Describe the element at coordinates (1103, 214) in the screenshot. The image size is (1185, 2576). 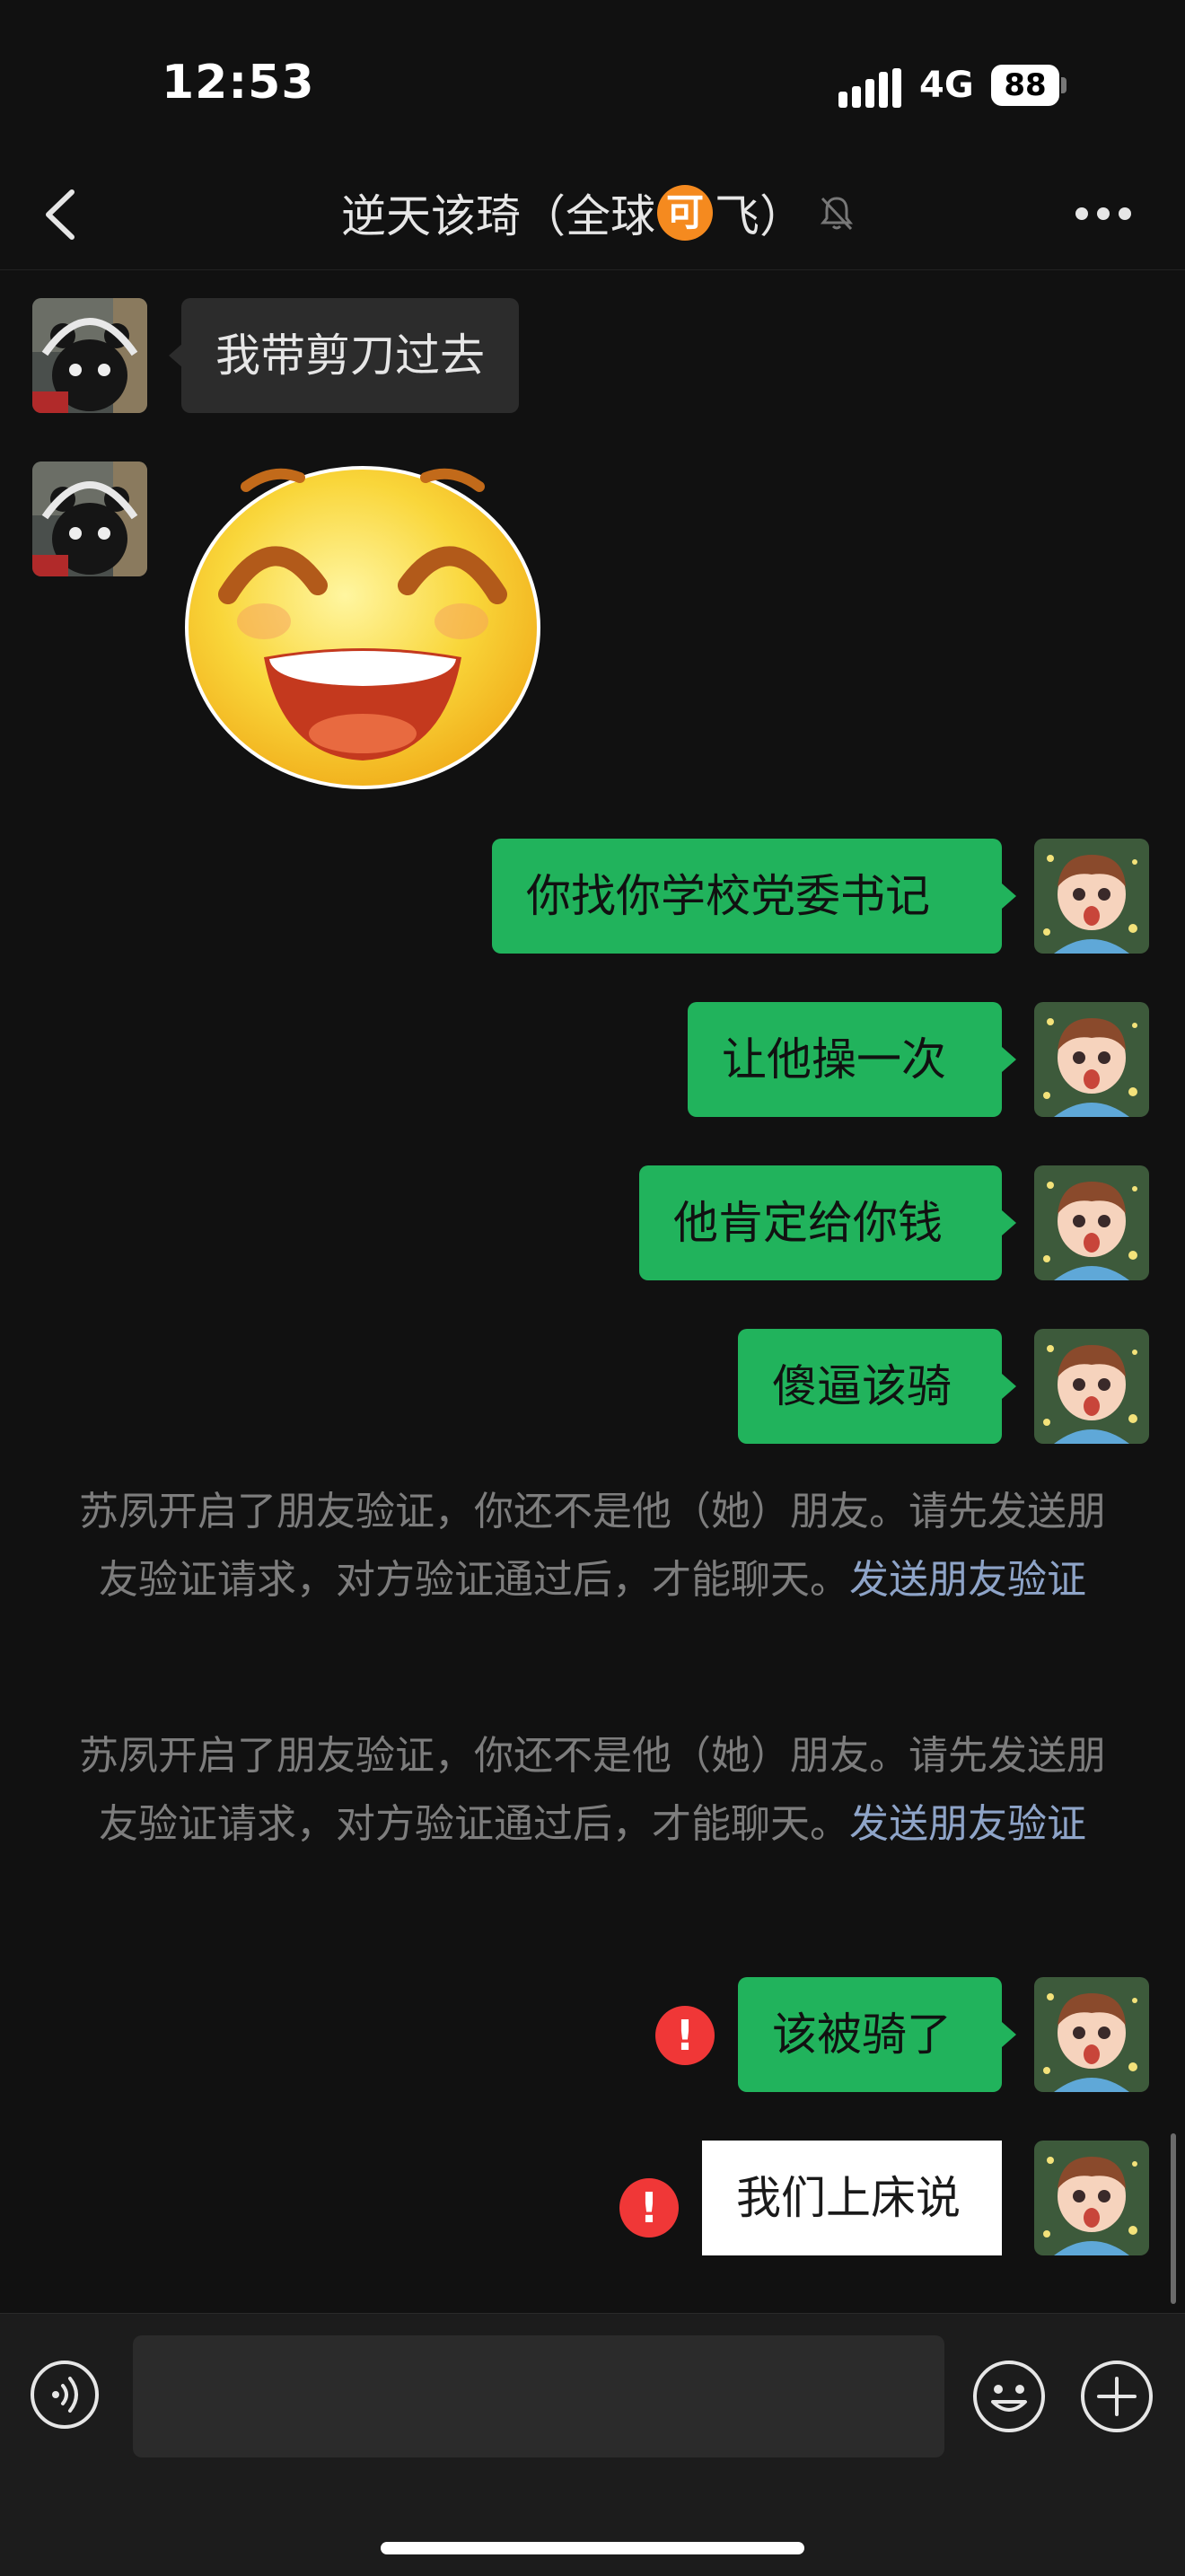
I see `more-icon` at that location.